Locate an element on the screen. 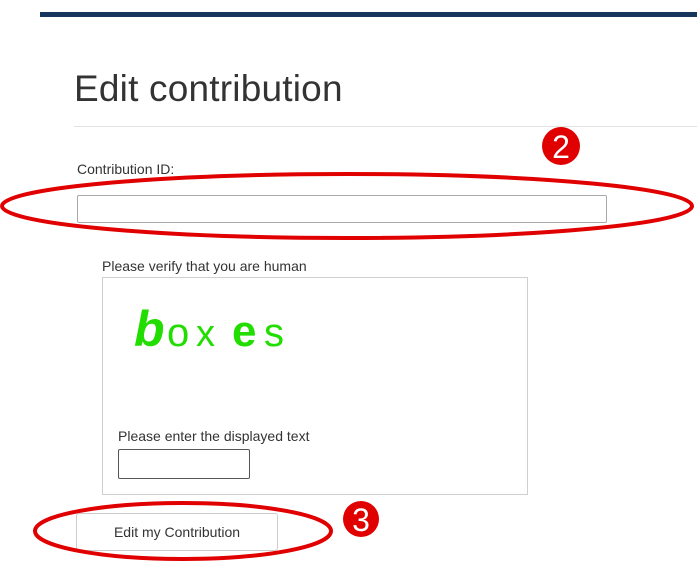  captcha-input-label: Please enter the displayed text is located at coordinates (214, 436).